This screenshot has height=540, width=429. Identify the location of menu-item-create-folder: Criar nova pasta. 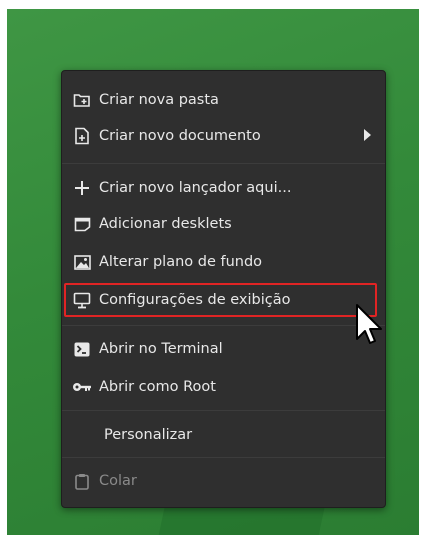
(223, 100).